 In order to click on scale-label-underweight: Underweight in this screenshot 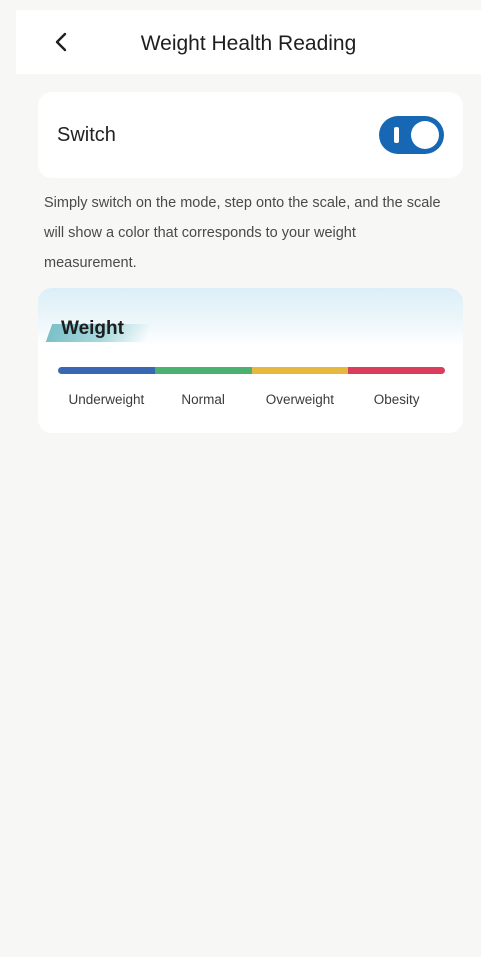, I will do `click(106, 399)`.